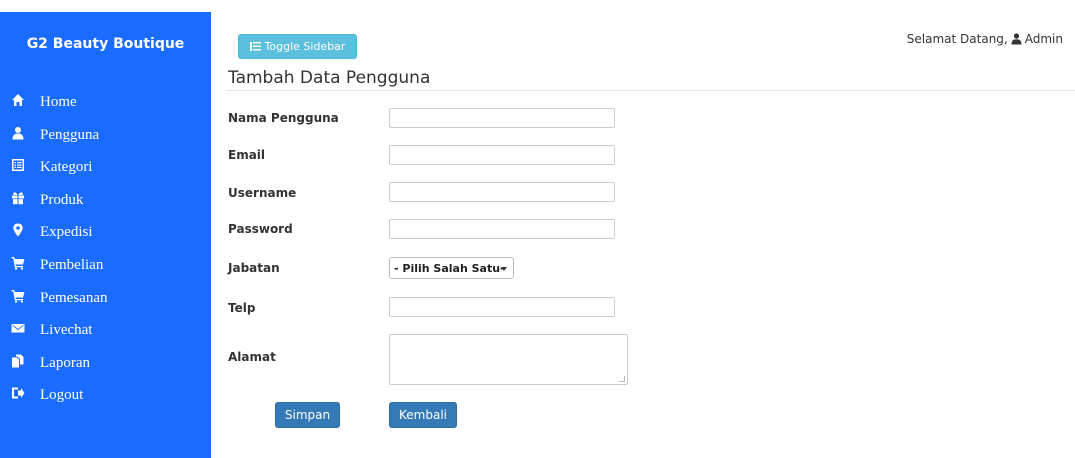 This screenshot has height=458, width=1075. I want to click on toggle-sidebar-button: Toggle Sidebar, so click(297, 46).